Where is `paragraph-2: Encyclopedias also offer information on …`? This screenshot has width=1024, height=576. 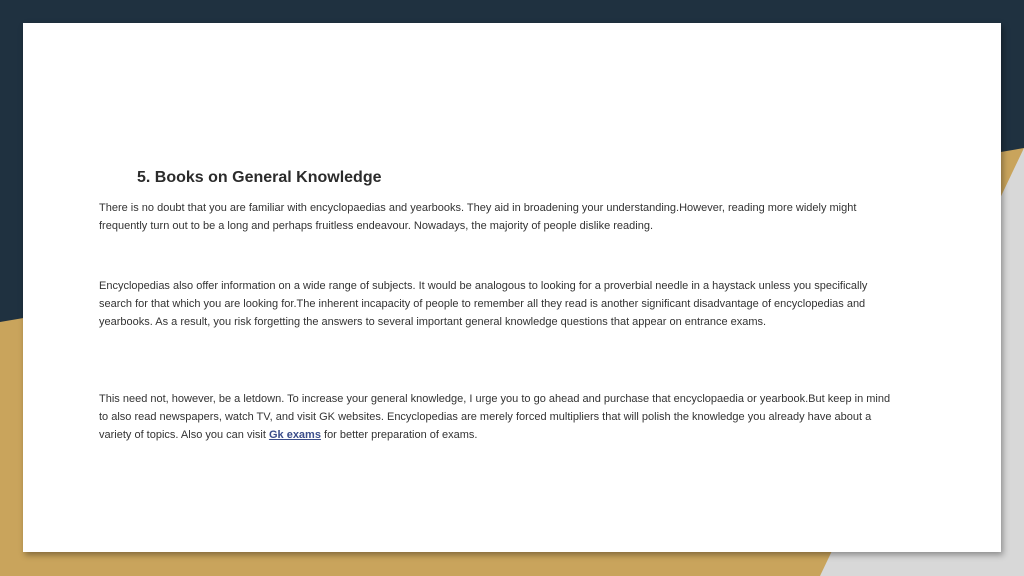
paragraph-2: Encyclopedias also offer information on … is located at coordinates (483, 304).